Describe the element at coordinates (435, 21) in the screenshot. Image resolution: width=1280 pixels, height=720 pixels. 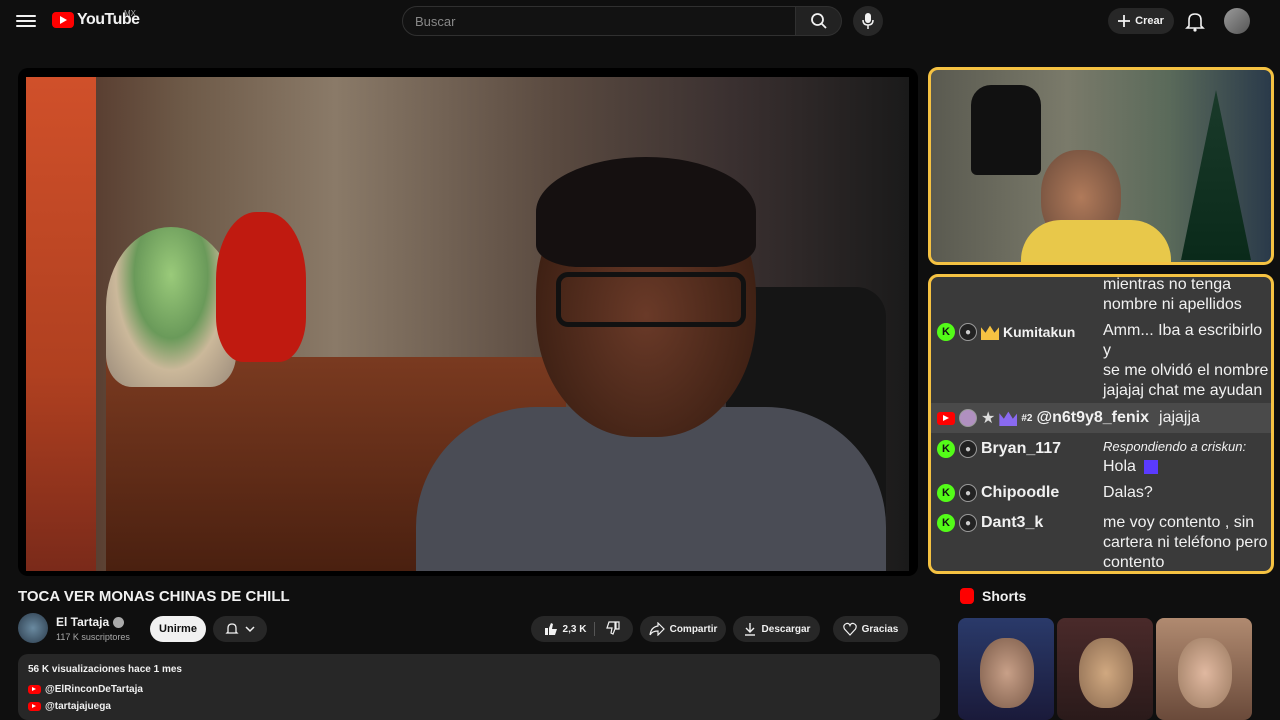
I see `search-placeholder: Buscar` at that location.